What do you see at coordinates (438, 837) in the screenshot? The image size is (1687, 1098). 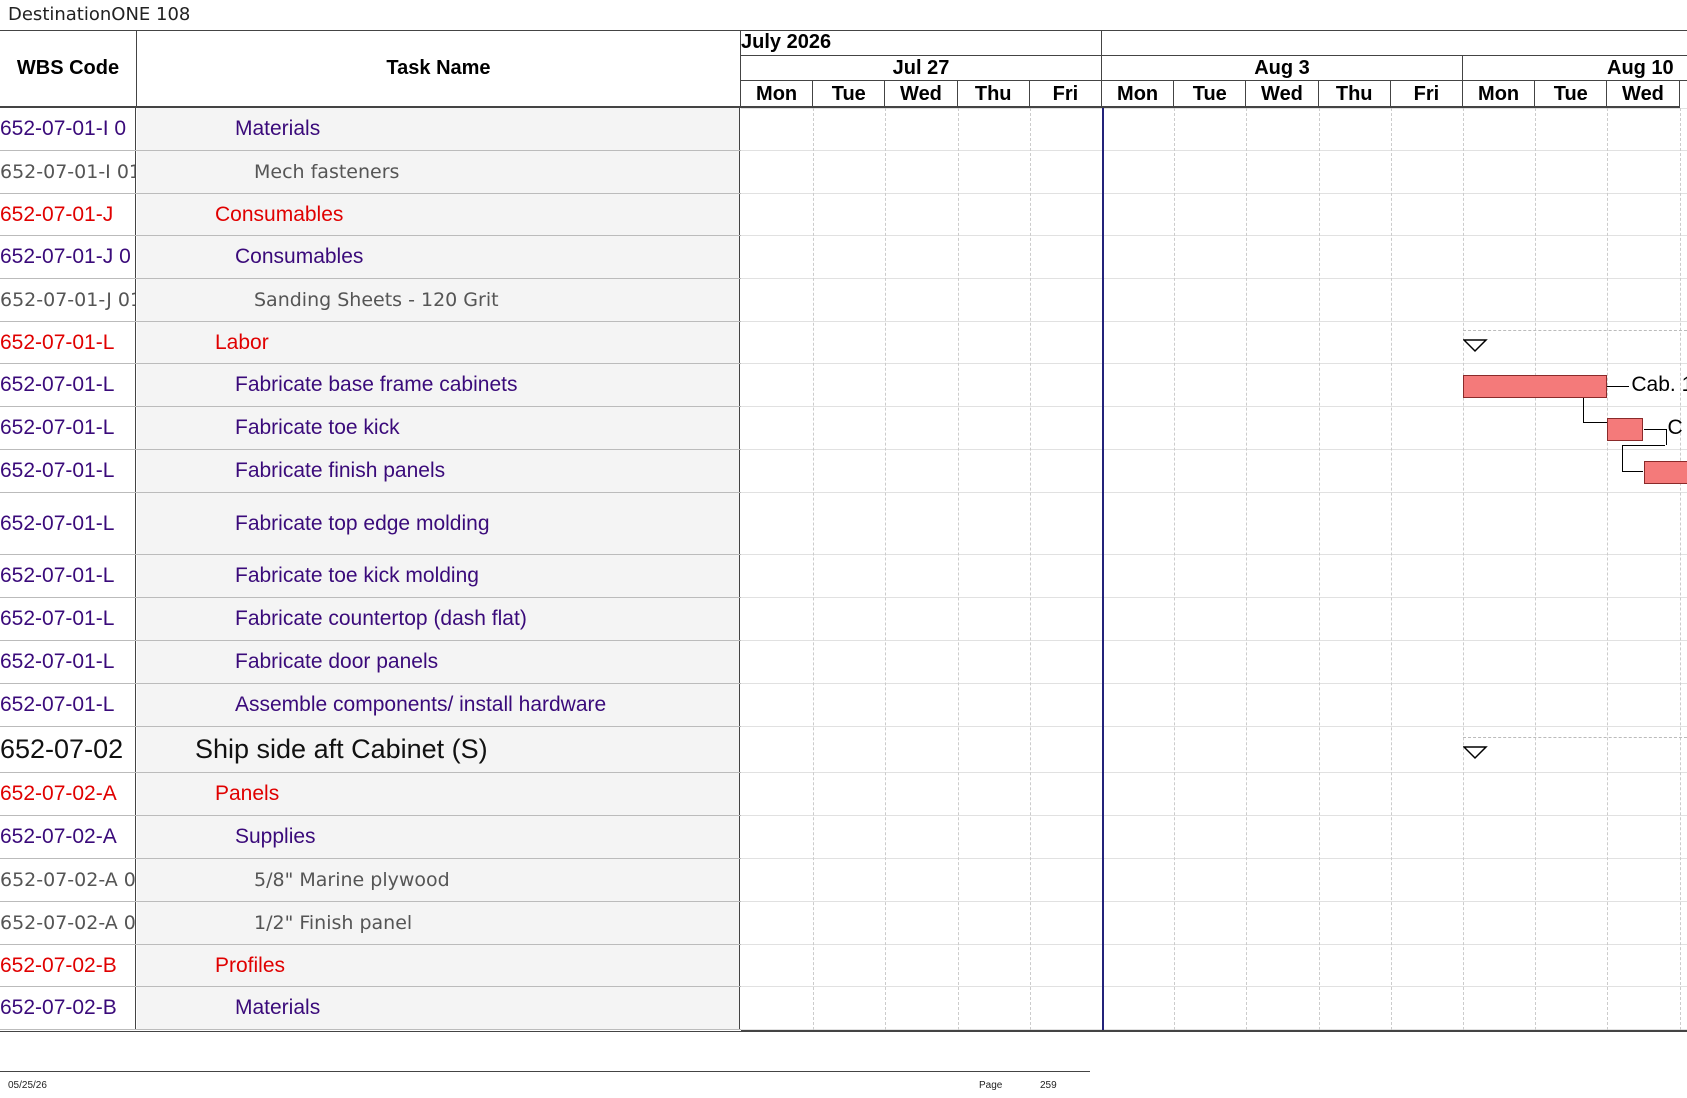 I see `task-name-cell: Supplies` at bounding box center [438, 837].